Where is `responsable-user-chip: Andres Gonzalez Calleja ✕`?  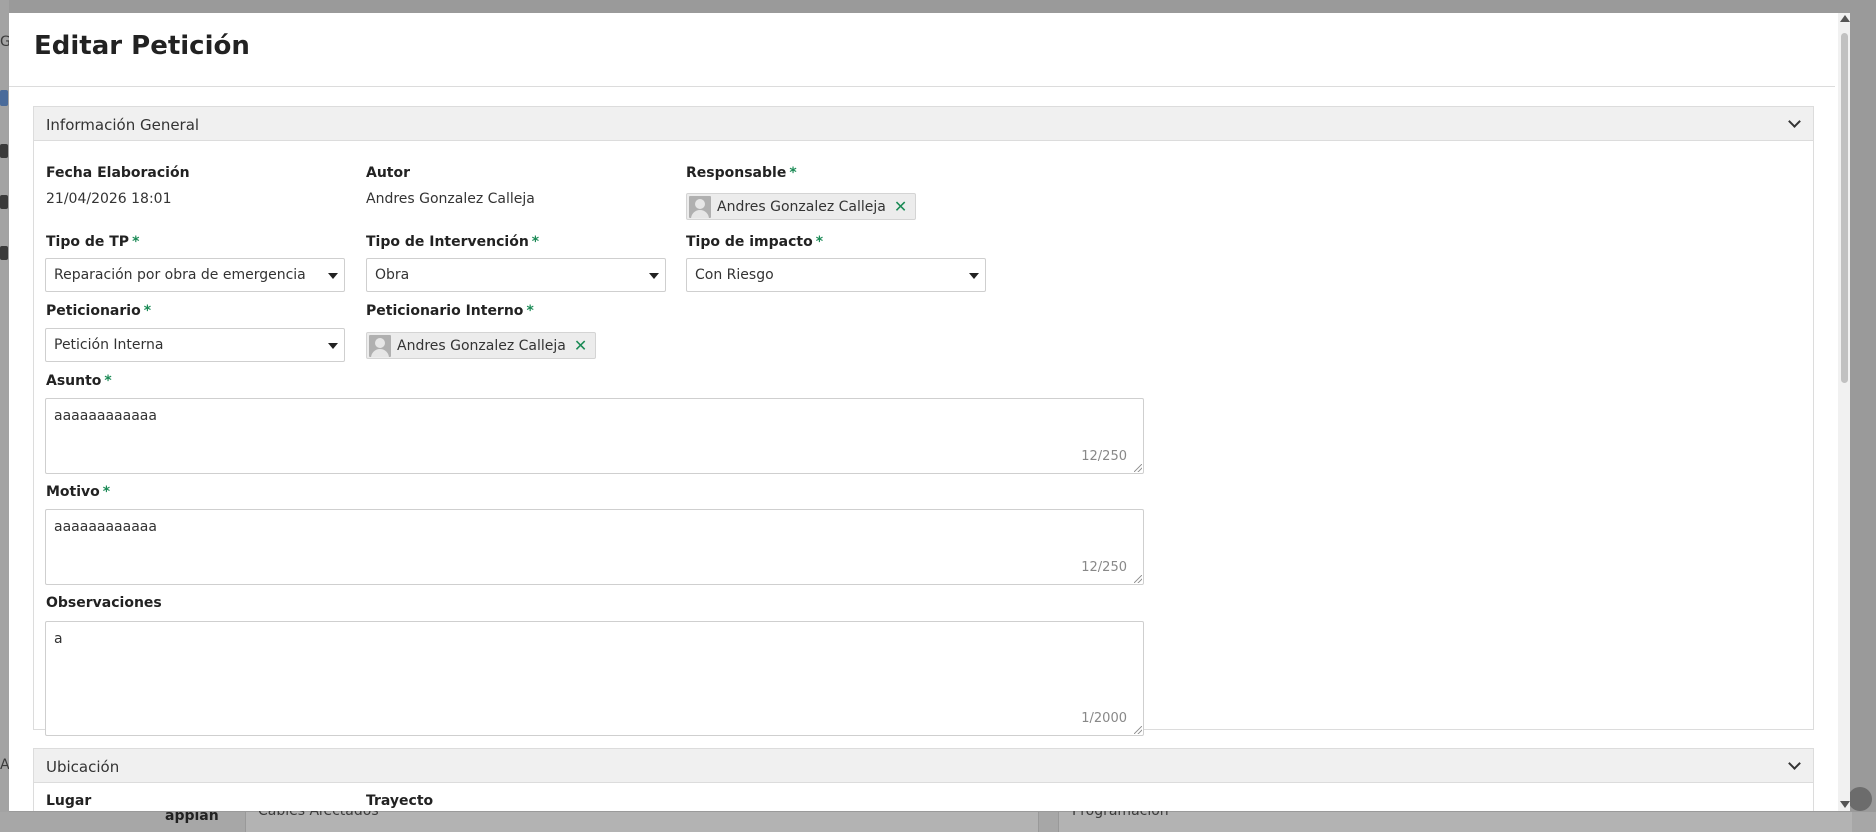 responsable-user-chip: Andres Gonzalez Calleja ✕ is located at coordinates (801, 206).